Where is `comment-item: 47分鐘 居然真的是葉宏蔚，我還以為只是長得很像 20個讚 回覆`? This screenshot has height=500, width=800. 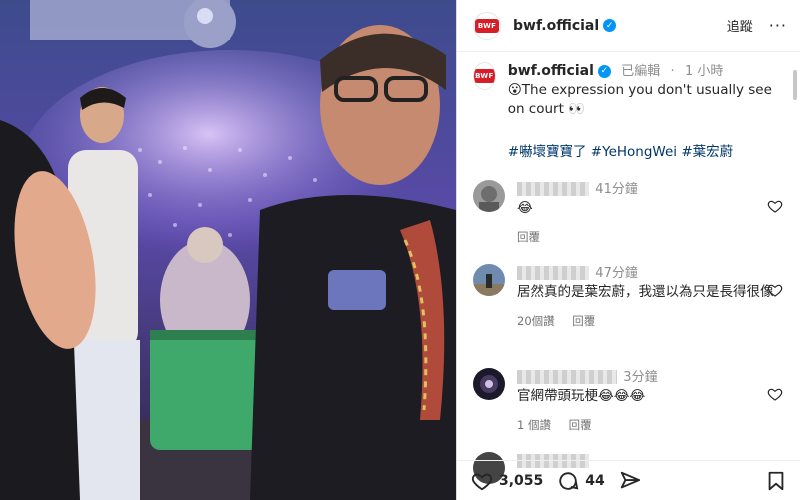 comment-item: 47分鐘 居然真的是葉宏蔚，我還以為只是長得很像 20個讚 回覆 is located at coordinates (628, 297).